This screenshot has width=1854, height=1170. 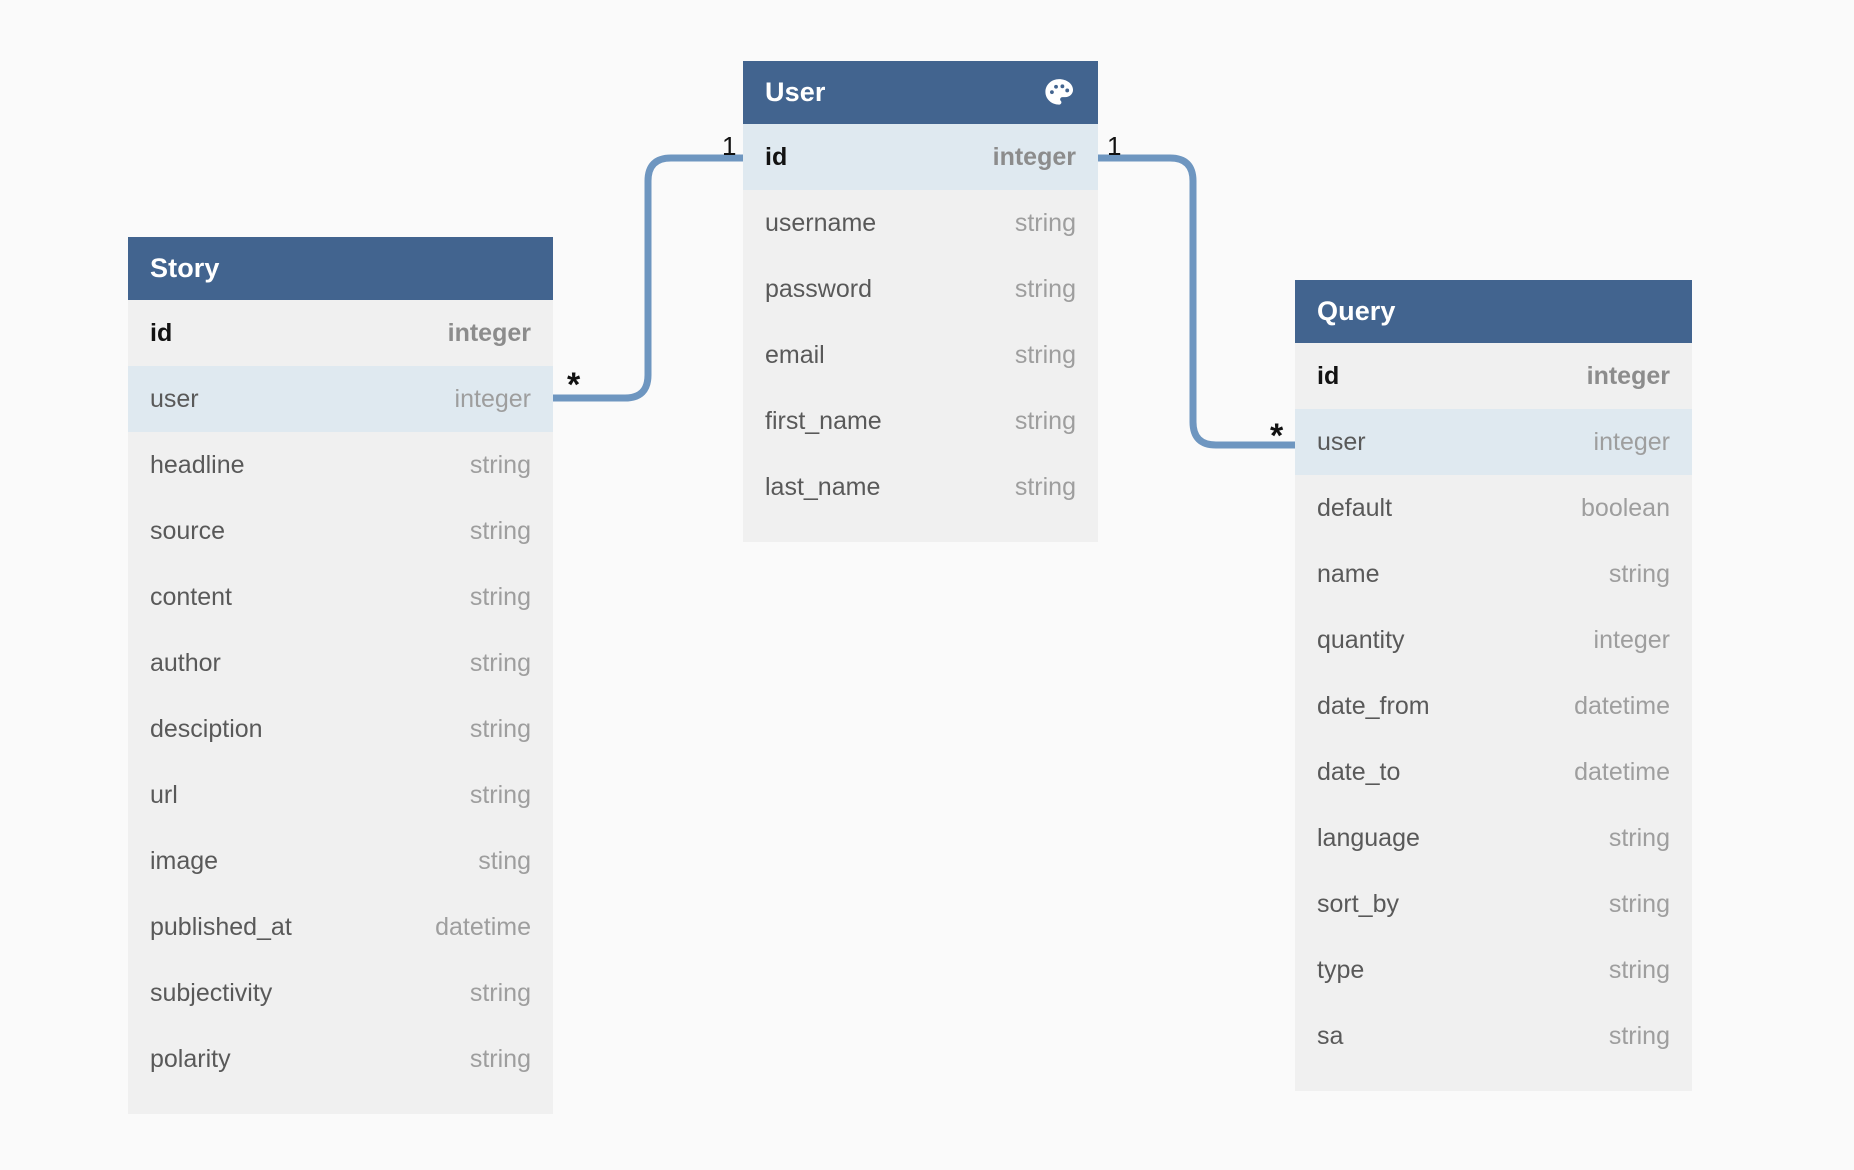 What do you see at coordinates (920, 92) in the screenshot?
I see `entity-header-user: User` at bounding box center [920, 92].